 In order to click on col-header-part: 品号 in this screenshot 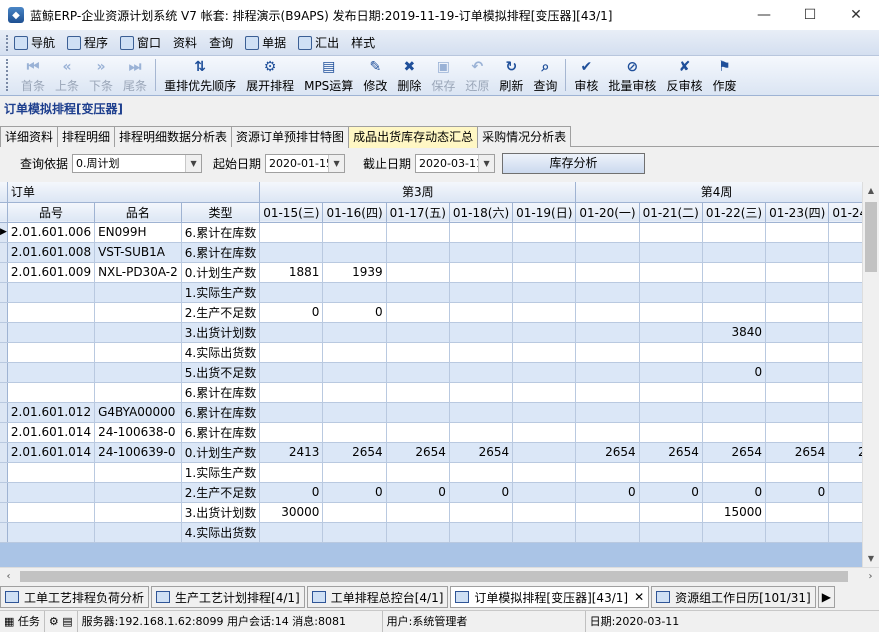, I will do `click(51, 212)`.